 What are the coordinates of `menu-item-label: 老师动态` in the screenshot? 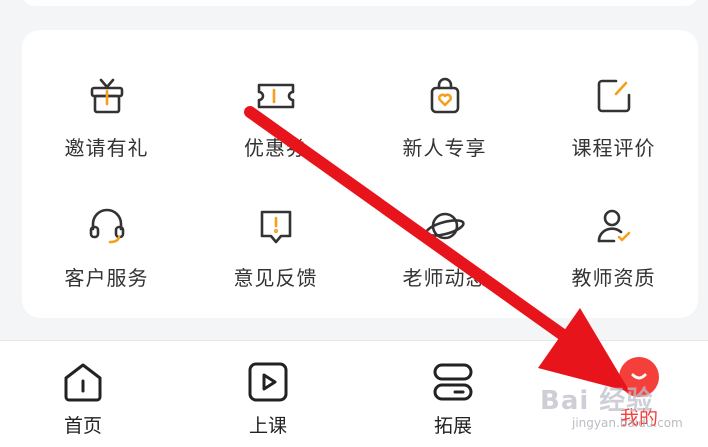 It's located at (444, 278).